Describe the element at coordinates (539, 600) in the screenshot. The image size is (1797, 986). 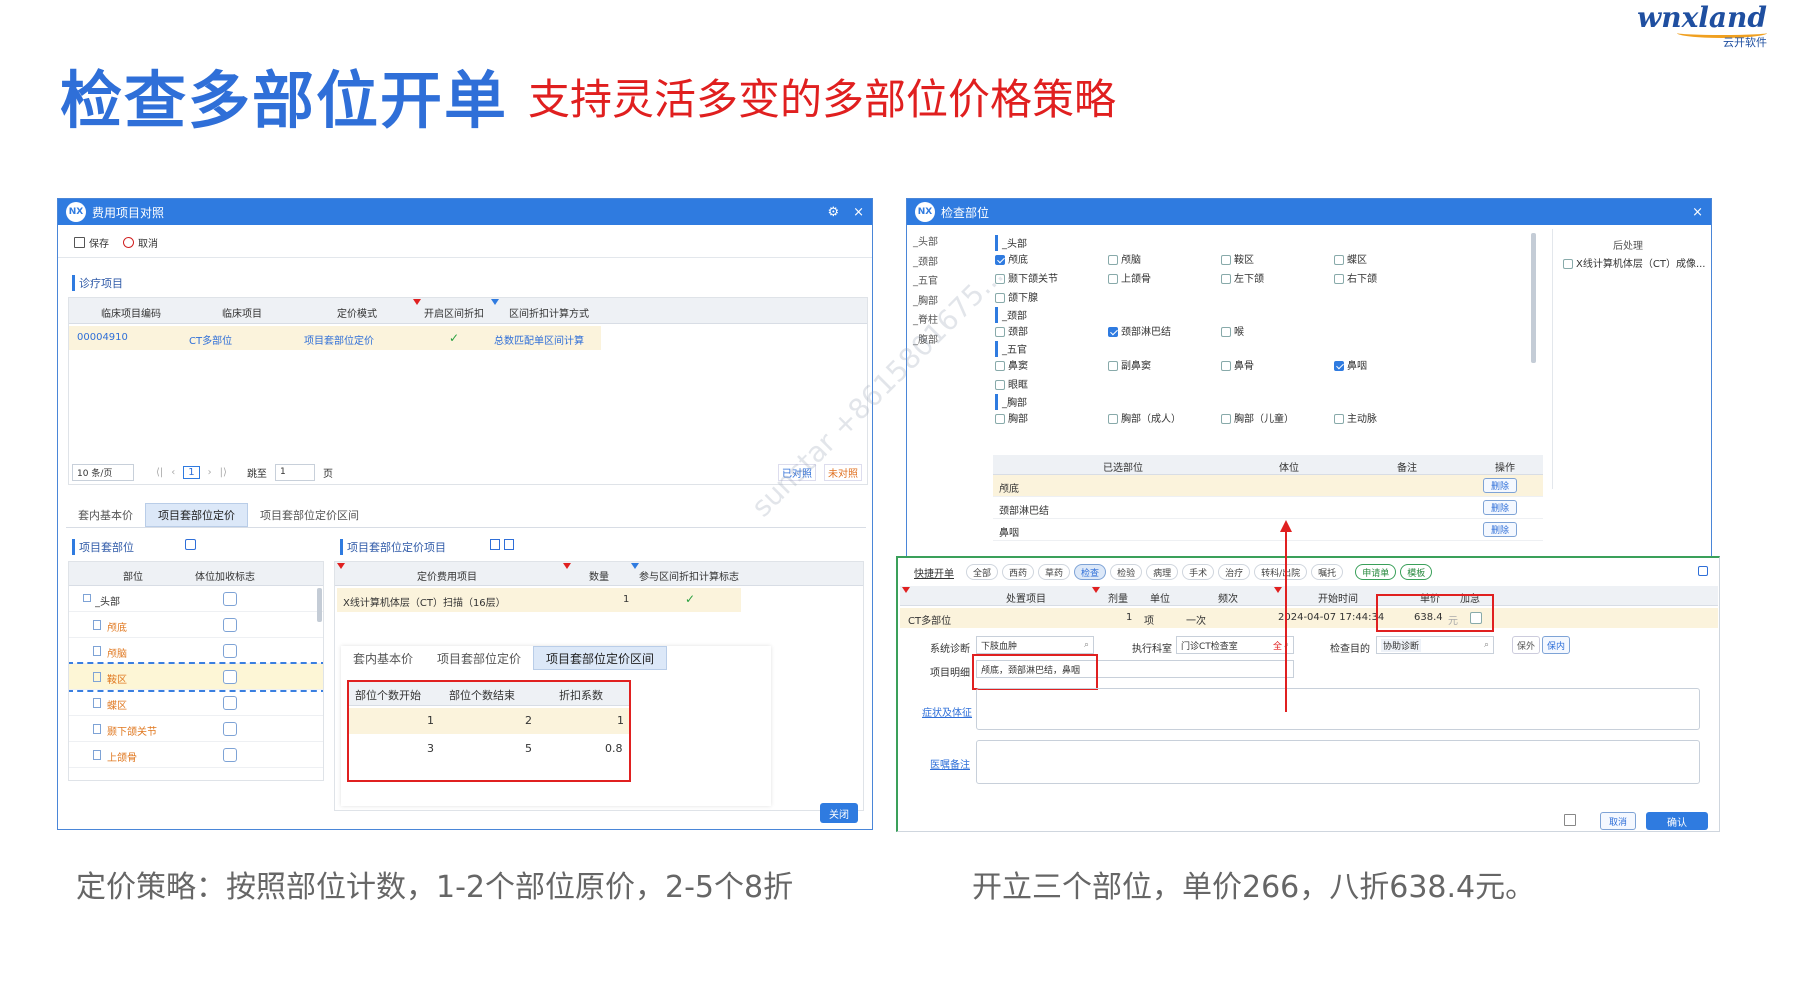
I see `table-row: X线计算机体层（CT）扫描（16层） 1 ✓` at that location.